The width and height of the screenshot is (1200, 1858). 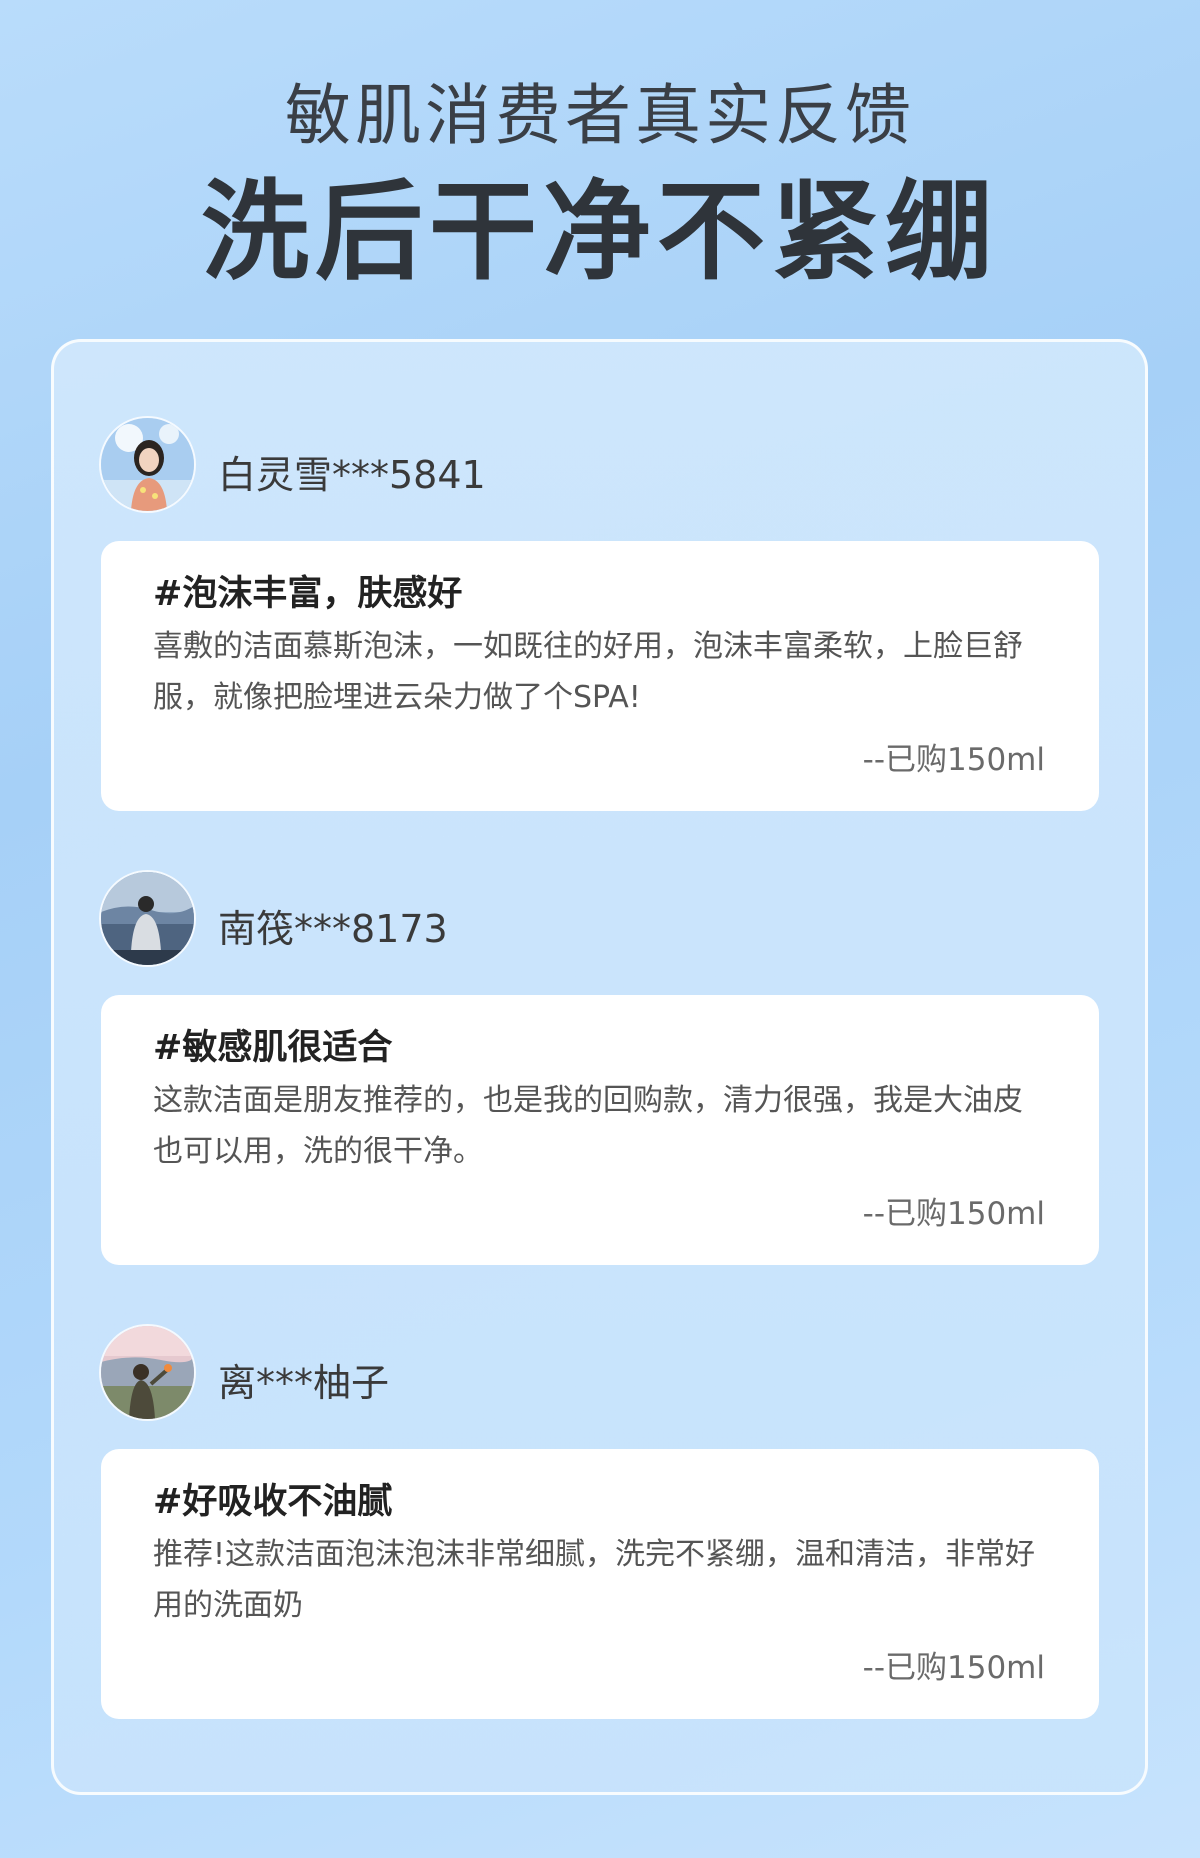 What do you see at coordinates (551, 1372) in the screenshot?
I see `review-user-3: 离***柚子` at bounding box center [551, 1372].